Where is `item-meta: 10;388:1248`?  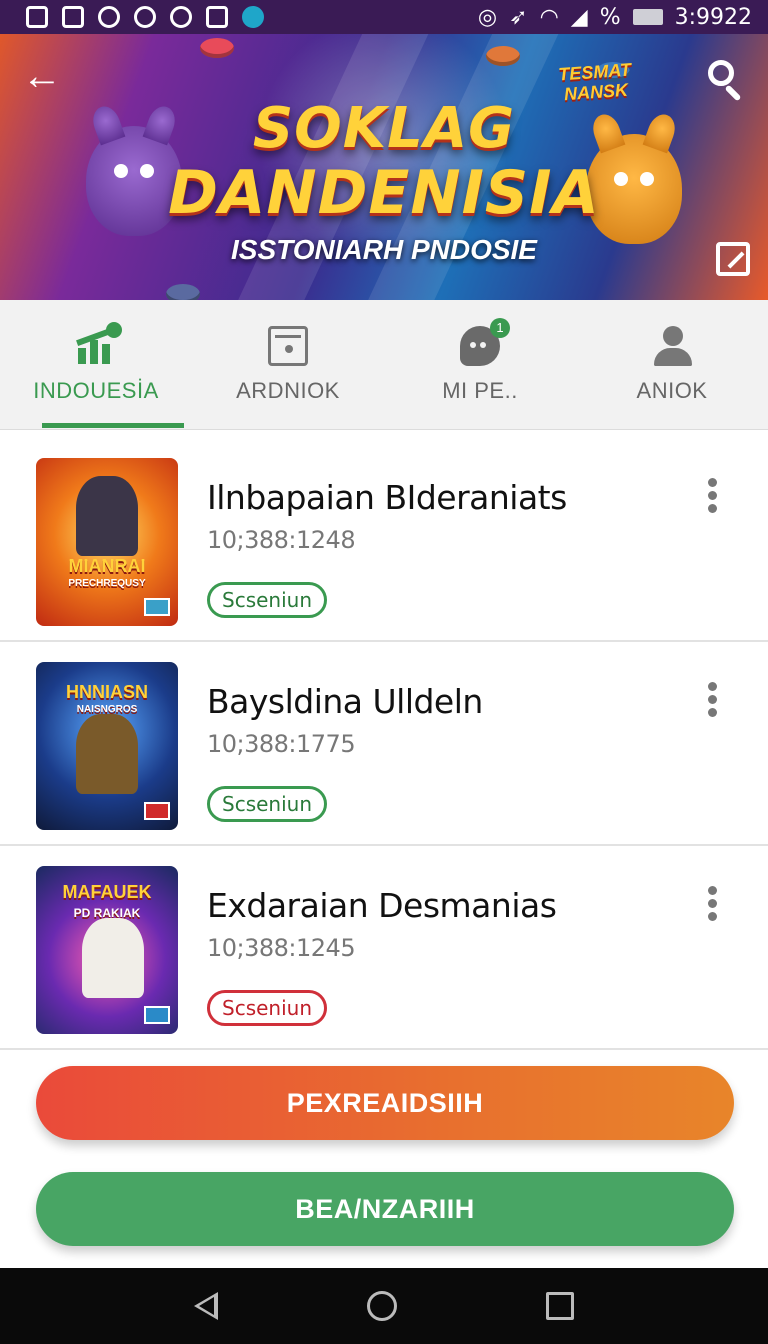 item-meta: 10;388:1248 is located at coordinates (281, 540).